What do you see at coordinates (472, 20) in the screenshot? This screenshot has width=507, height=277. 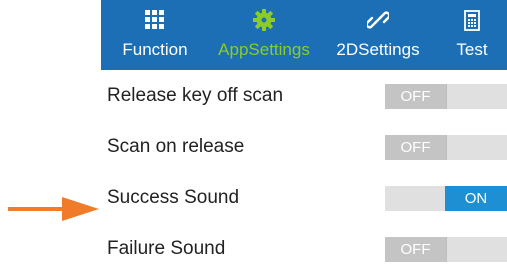 I see `calculator-icon` at bounding box center [472, 20].